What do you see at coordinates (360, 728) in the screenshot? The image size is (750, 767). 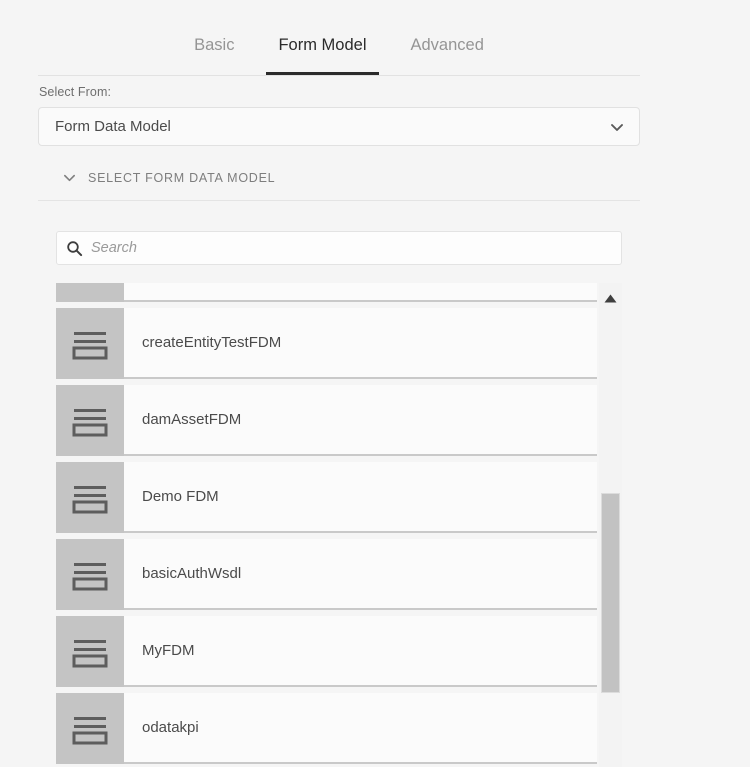 I see `list-item-body: odatakpi` at bounding box center [360, 728].